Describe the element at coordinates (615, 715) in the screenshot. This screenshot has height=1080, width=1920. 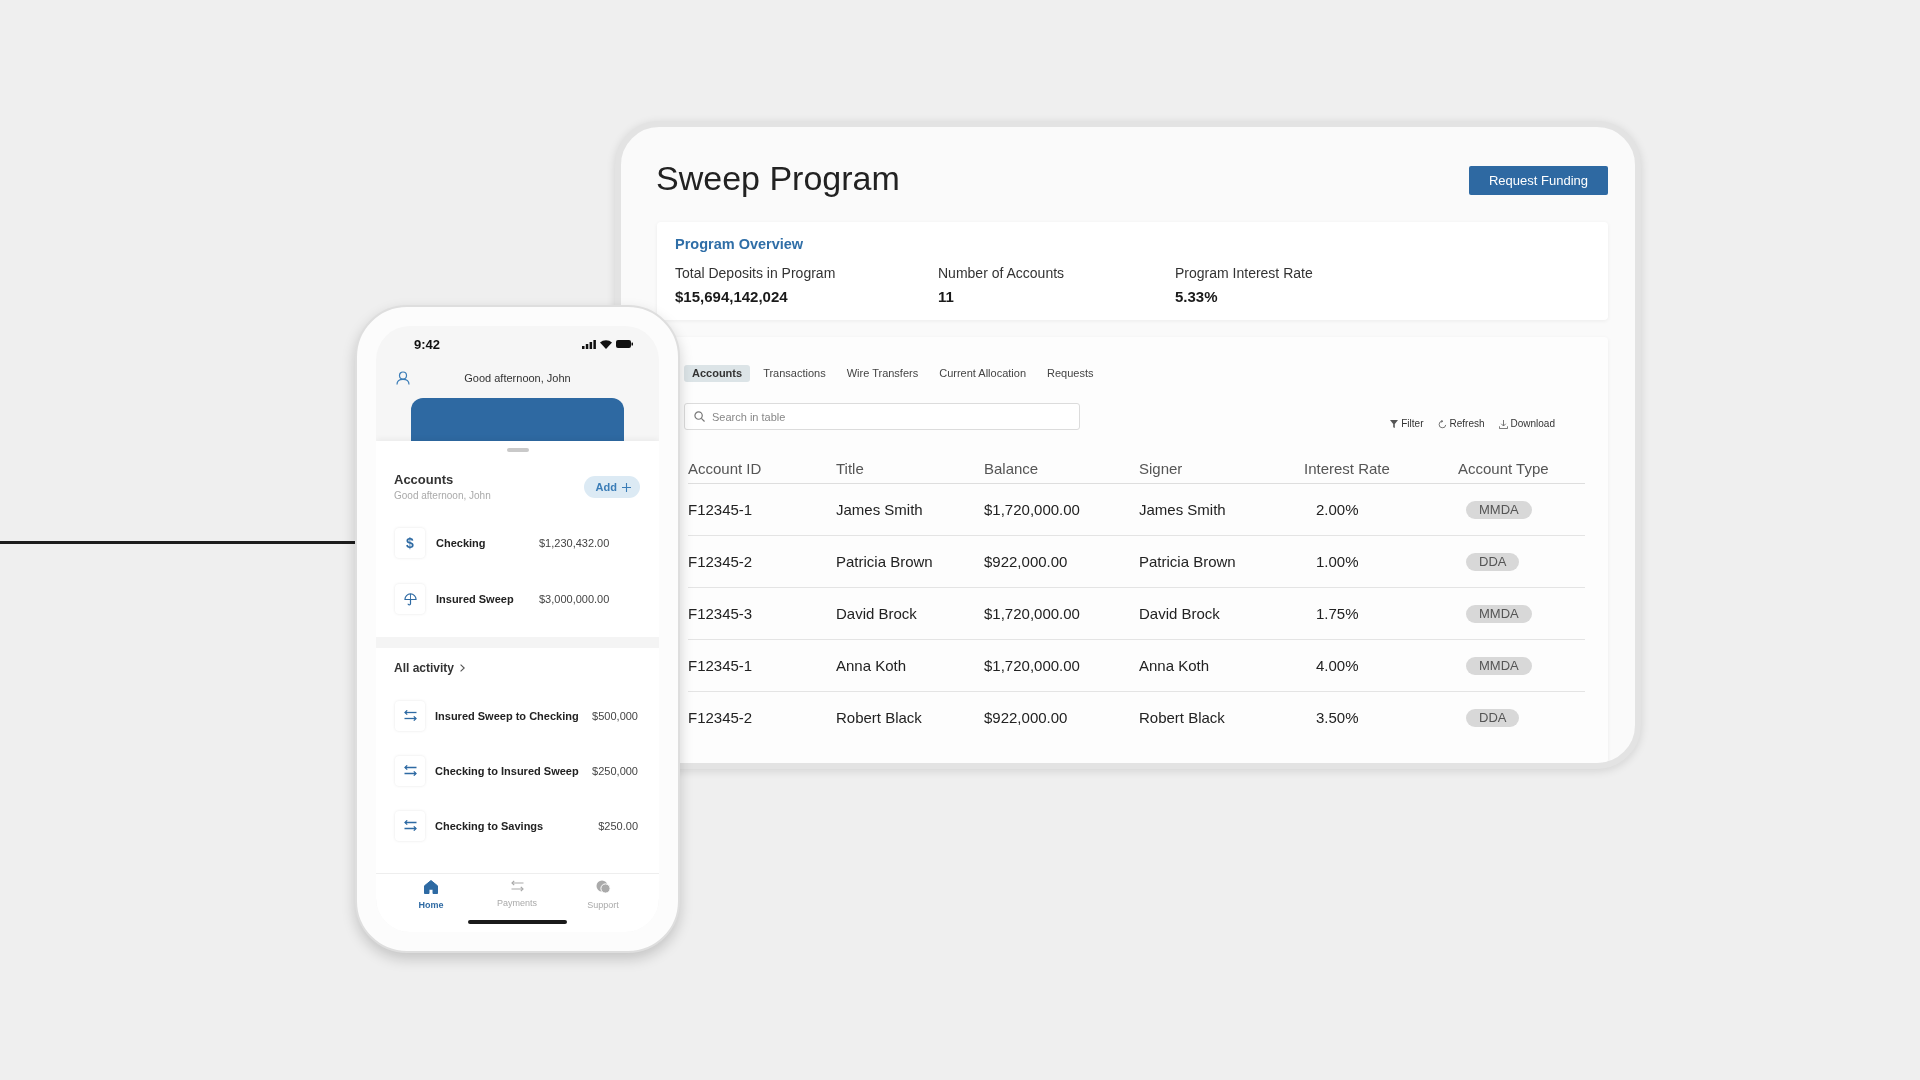
I see `activity-amount: $500,000` at that location.